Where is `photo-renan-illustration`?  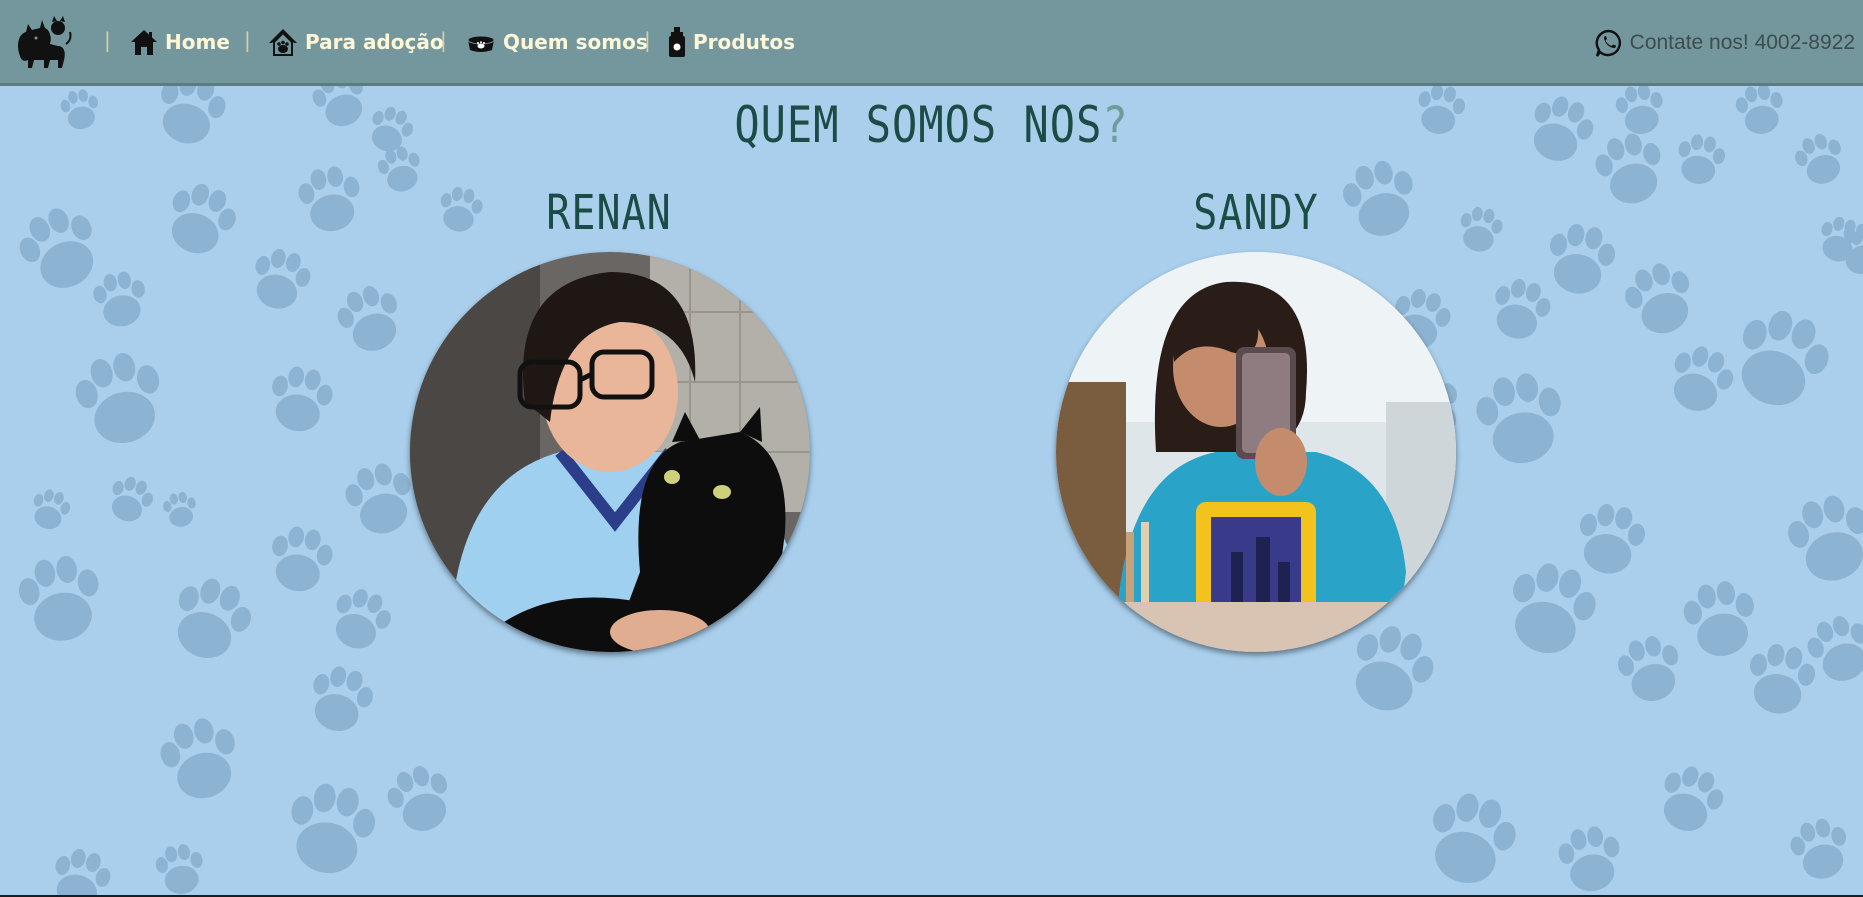
photo-renan-illustration is located at coordinates (610, 452).